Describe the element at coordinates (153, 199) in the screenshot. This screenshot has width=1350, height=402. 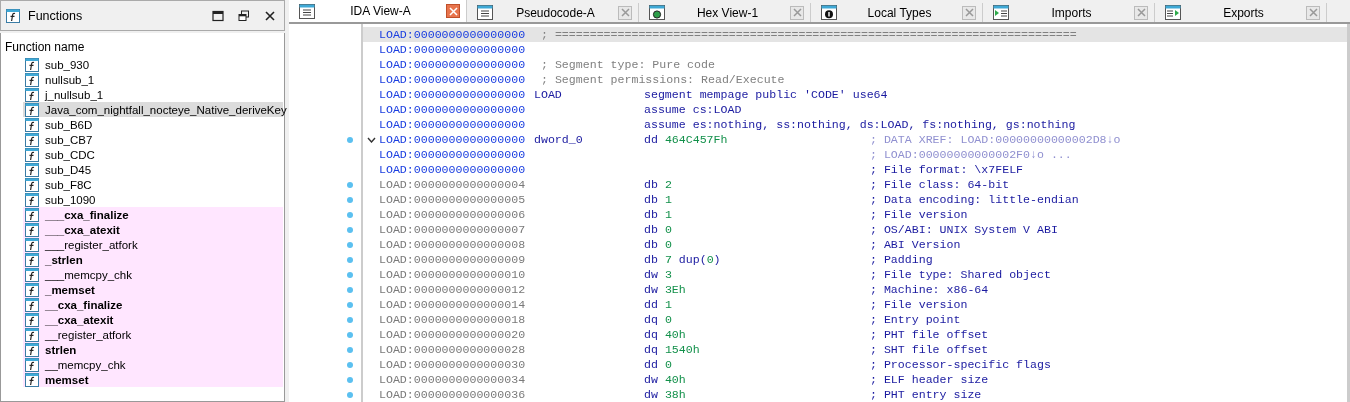
I see `function-item: sub_1090` at that location.